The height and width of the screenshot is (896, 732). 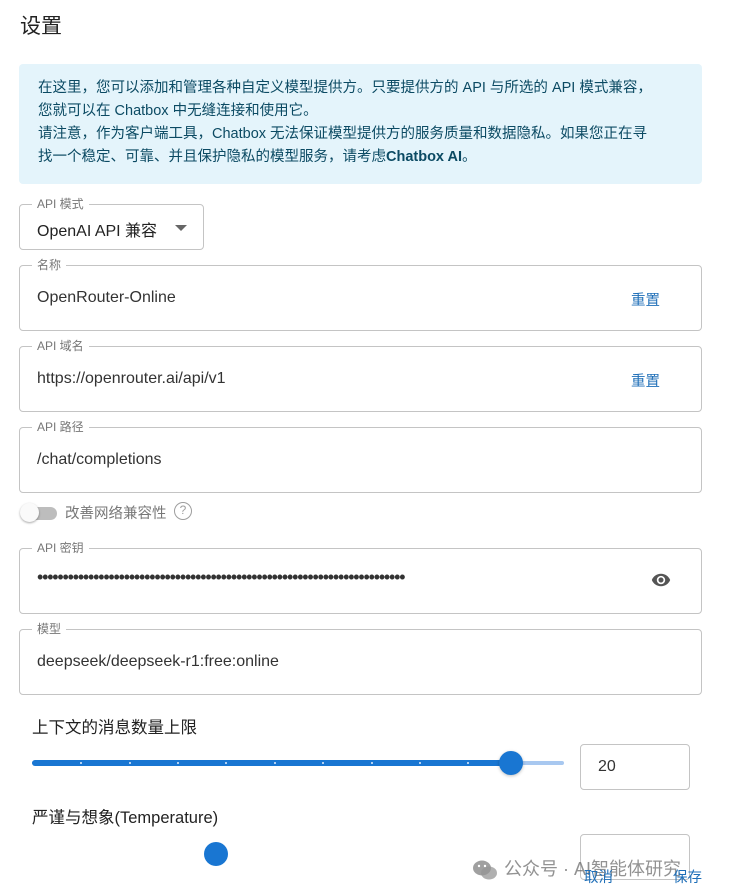 I want to click on eye-icon-svg, so click(x=661, y=580).